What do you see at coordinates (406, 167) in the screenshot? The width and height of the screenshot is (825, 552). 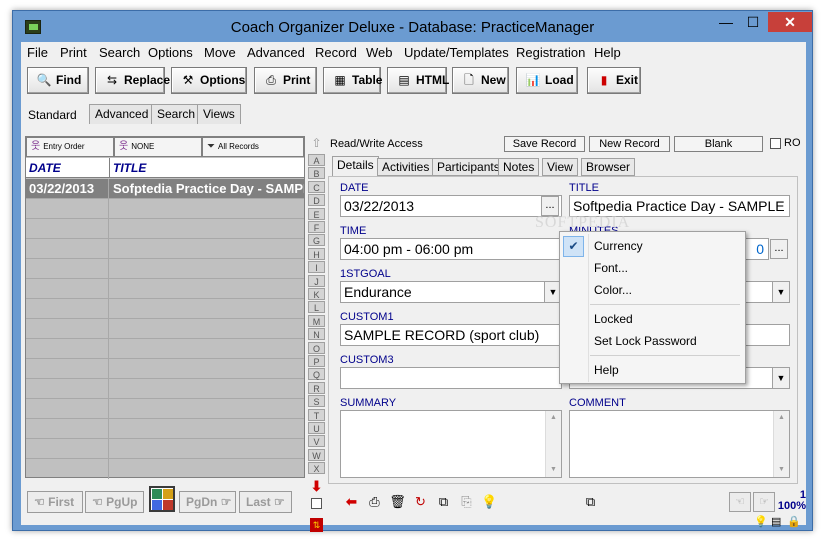 I see `tab-activities: Activities` at bounding box center [406, 167].